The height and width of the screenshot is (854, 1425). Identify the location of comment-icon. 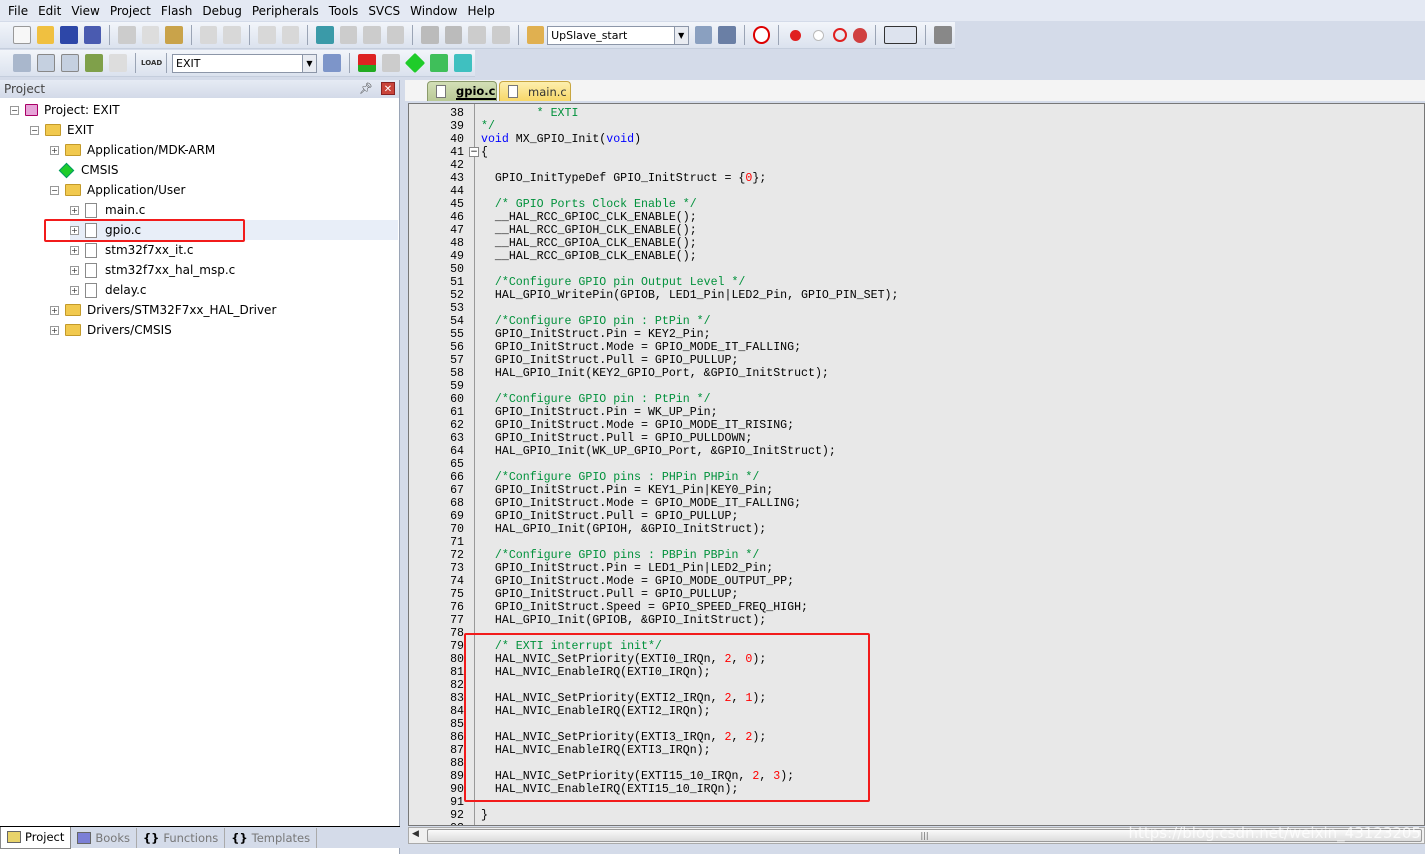
(477, 35).